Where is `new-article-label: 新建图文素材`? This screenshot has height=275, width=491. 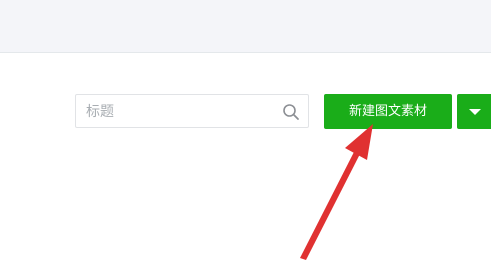
new-article-label: 新建图文素材 is located at coordinates (387, 111).